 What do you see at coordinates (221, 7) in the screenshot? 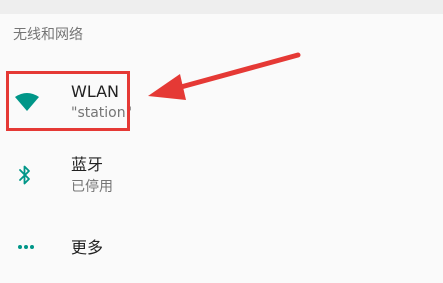
I see `top-divider-strip` at bounding box center [221, 7].